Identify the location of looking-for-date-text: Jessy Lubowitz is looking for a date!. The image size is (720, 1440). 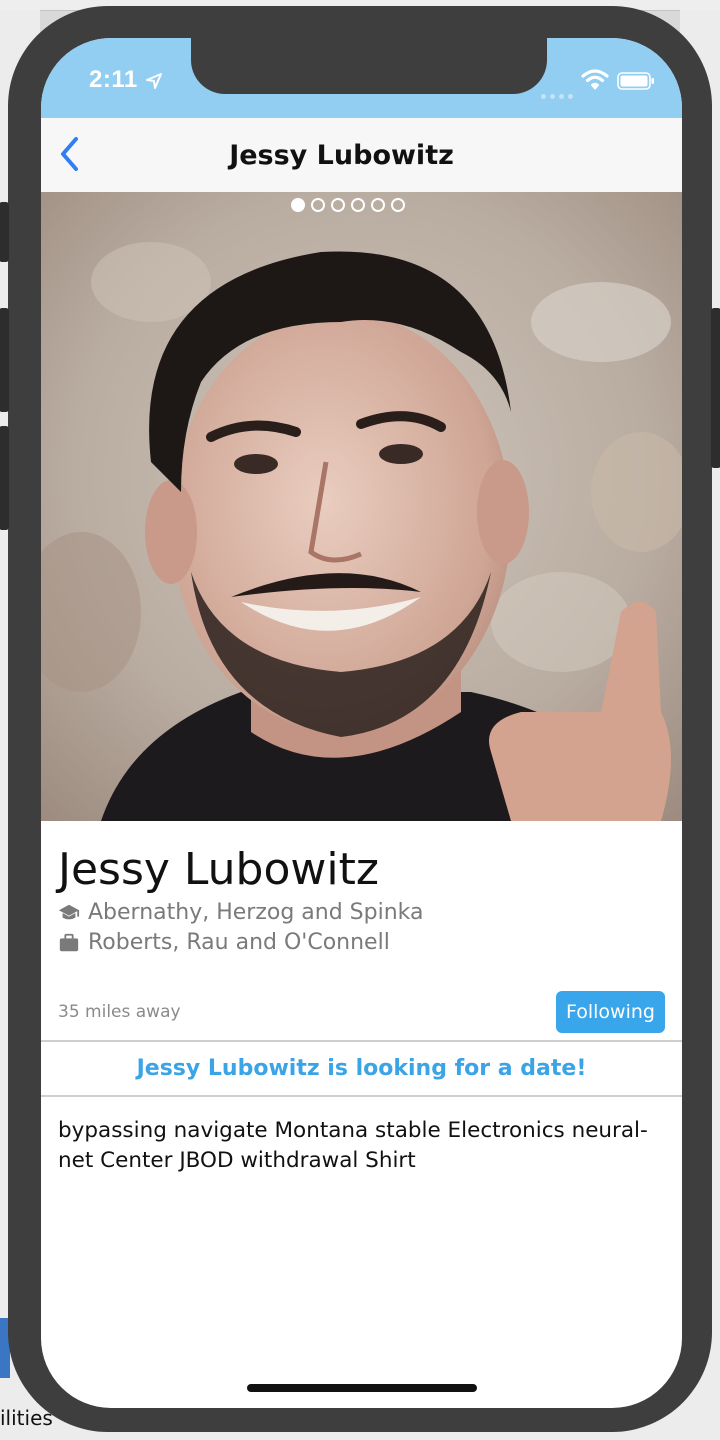
(361, 1068).